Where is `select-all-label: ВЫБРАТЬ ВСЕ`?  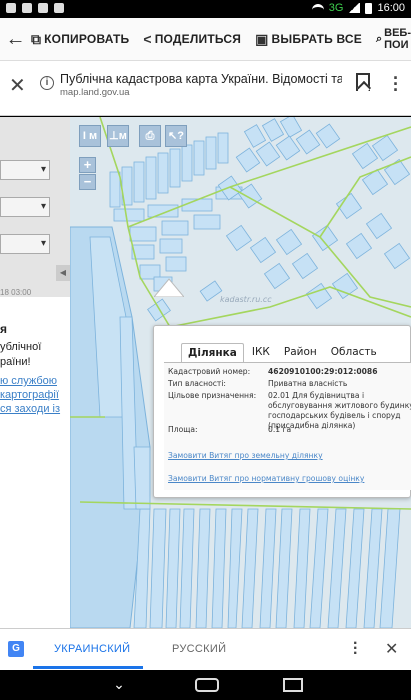 select-all-label: ВЫБРАТЬ ВСЕ is located at coordinates (316, 39).